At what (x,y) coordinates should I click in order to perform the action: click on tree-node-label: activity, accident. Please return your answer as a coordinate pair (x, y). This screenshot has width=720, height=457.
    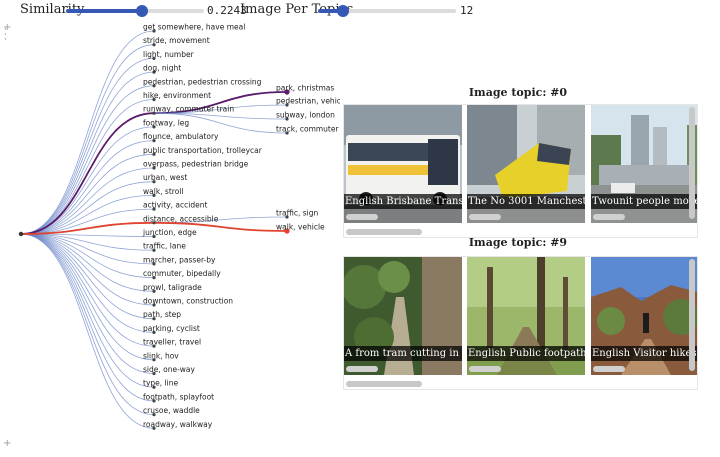
    Looking at the image, I should click on (175, 205).